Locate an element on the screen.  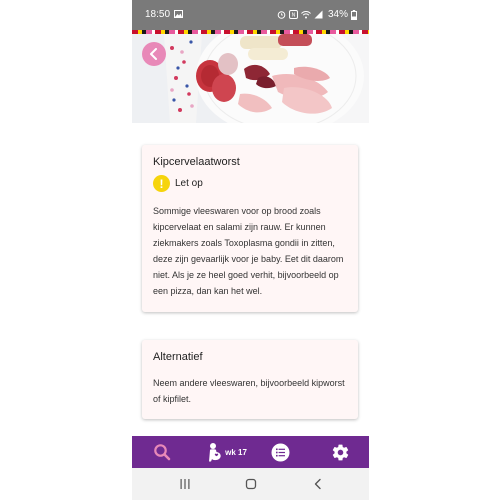
recents-icon is located at coordinates (185, 484).